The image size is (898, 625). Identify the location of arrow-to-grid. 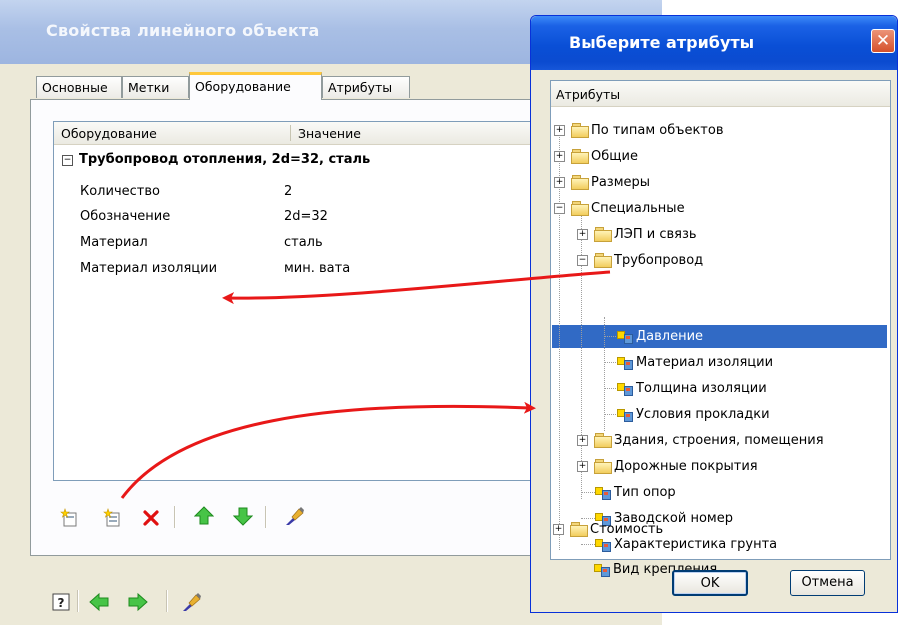
(416, 287).